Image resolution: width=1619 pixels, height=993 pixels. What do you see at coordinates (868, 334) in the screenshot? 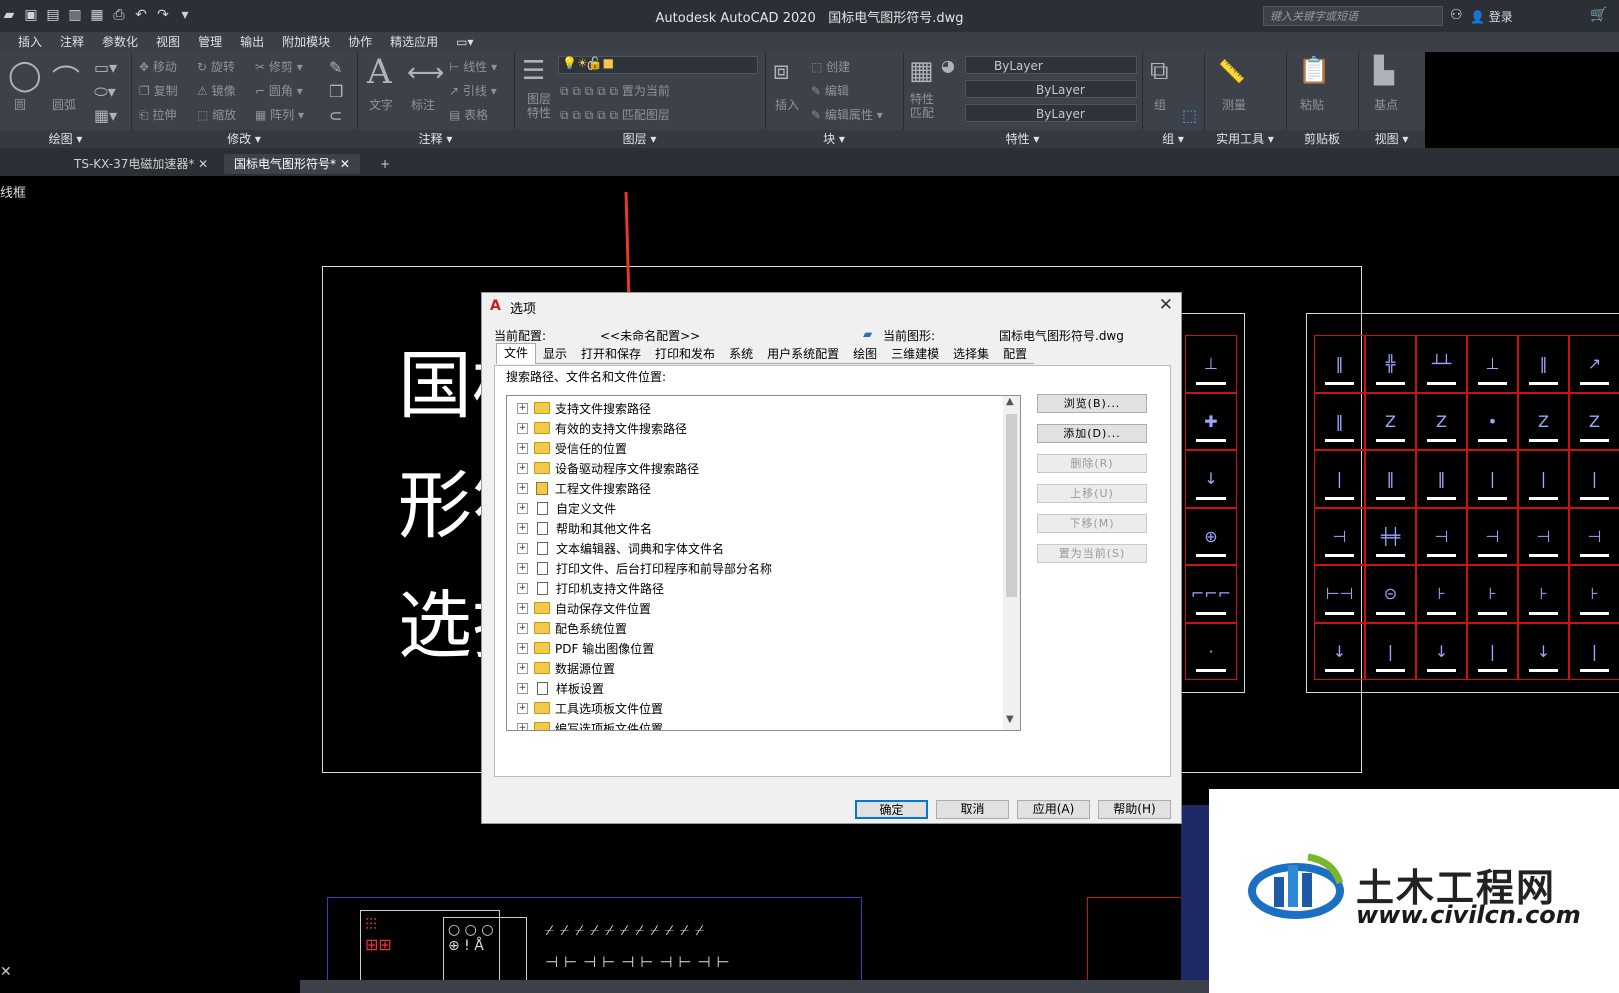
I see `drawing-icon: ▰` at bounding box center [868, 334].